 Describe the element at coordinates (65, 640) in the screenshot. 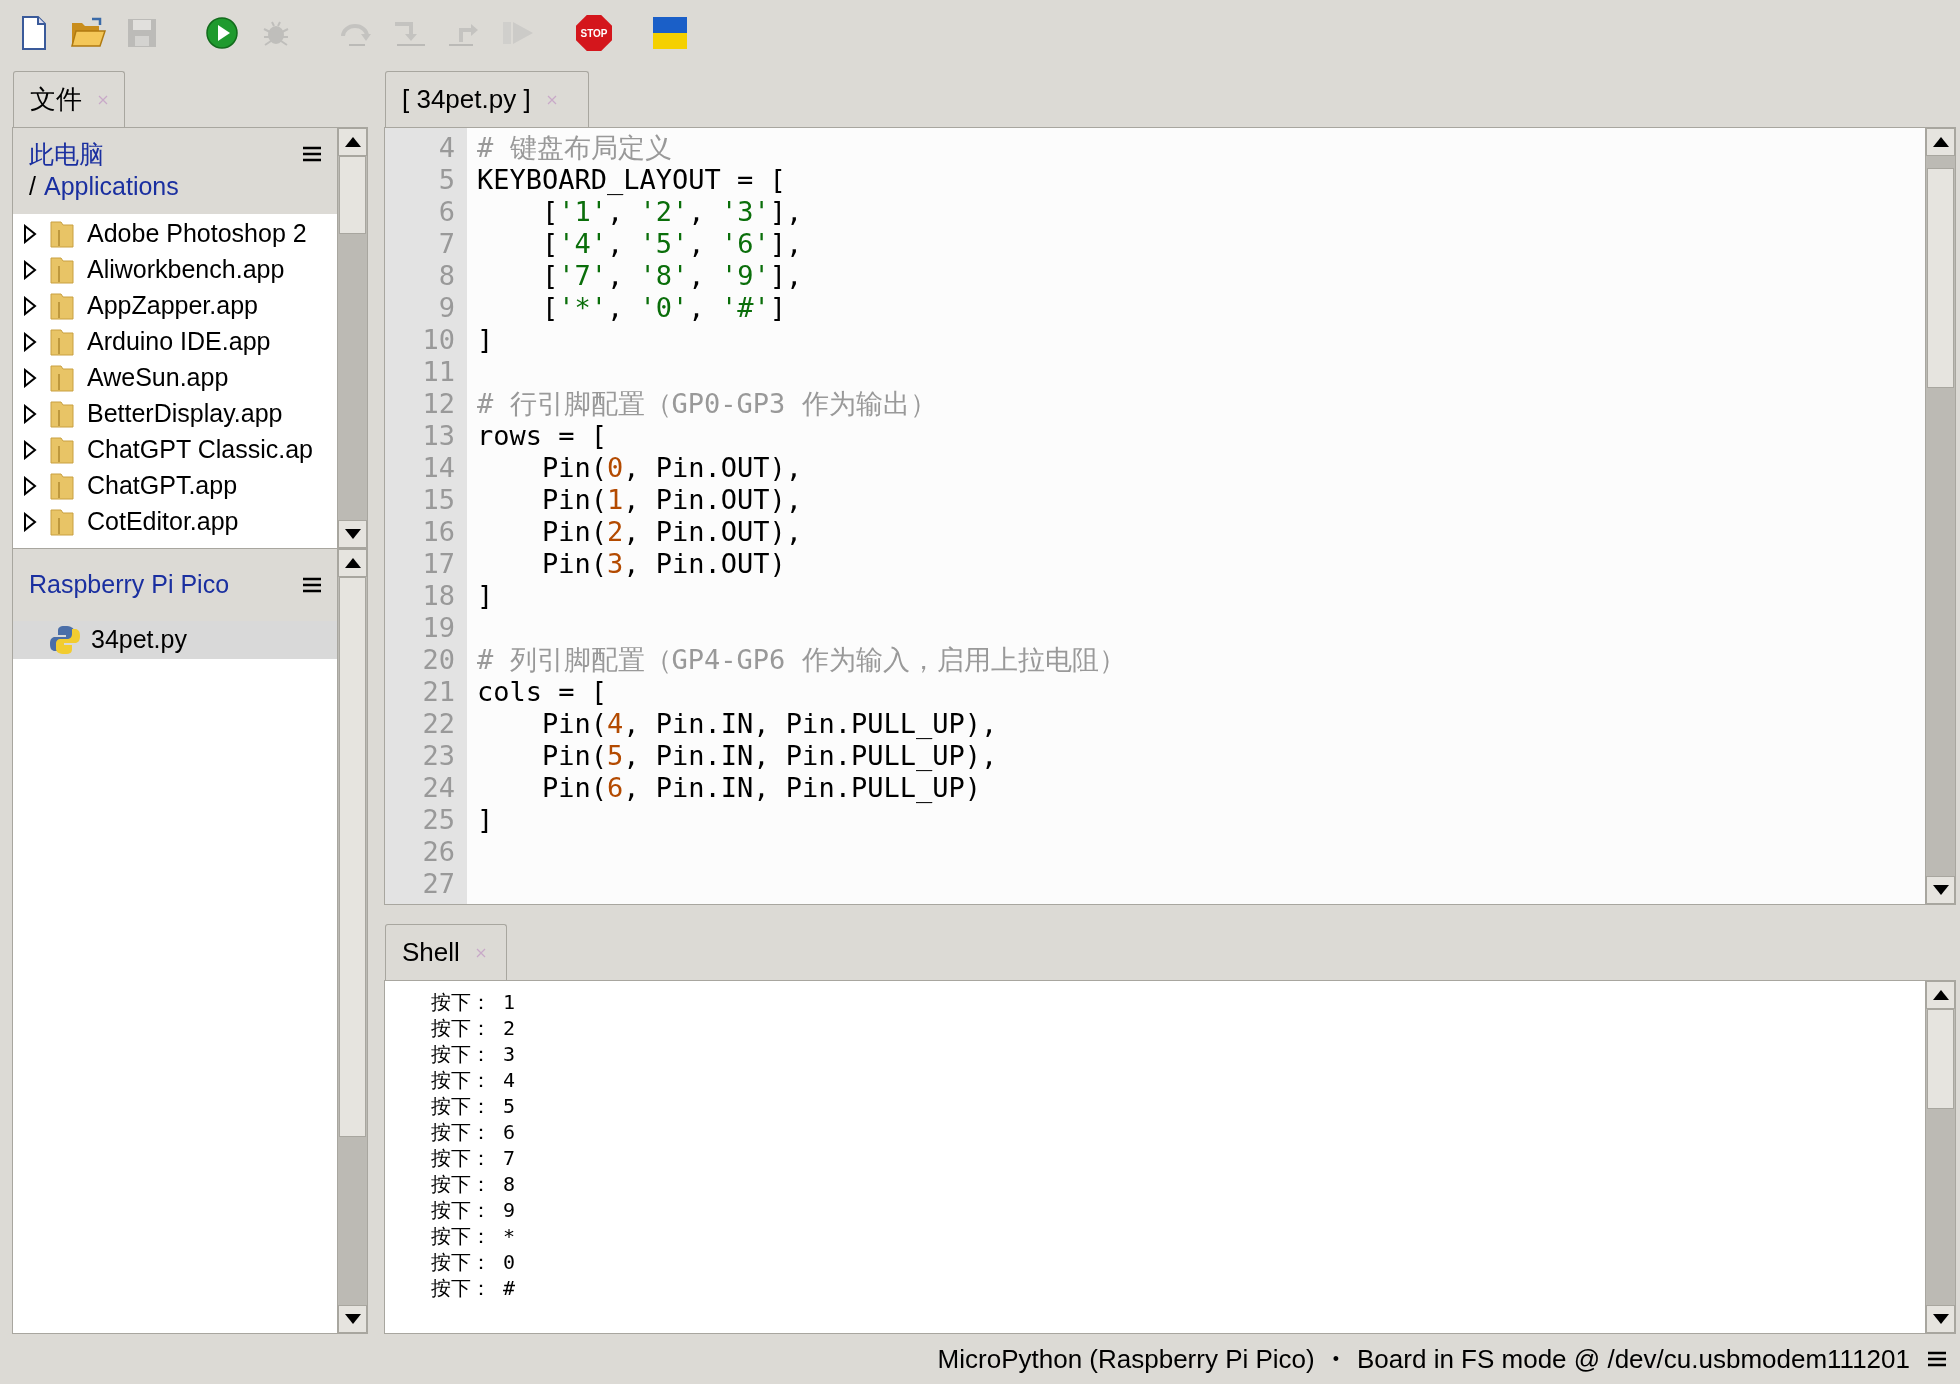

I see `snake-logo-icon` at that location.